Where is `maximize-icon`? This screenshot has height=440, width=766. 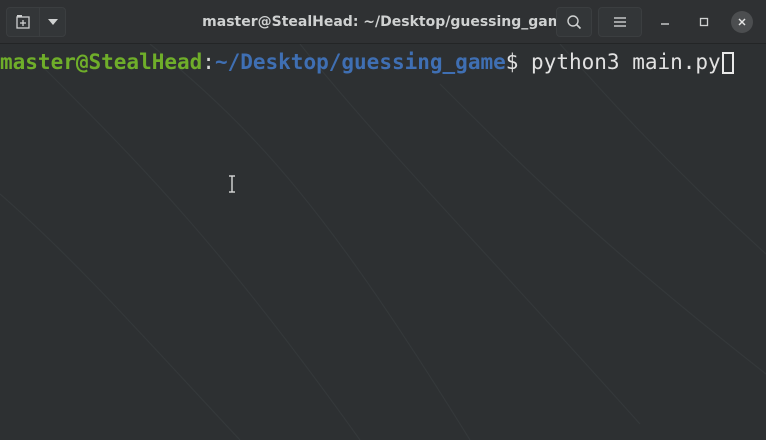
maximize-icon is located at coordinates (704, 22).